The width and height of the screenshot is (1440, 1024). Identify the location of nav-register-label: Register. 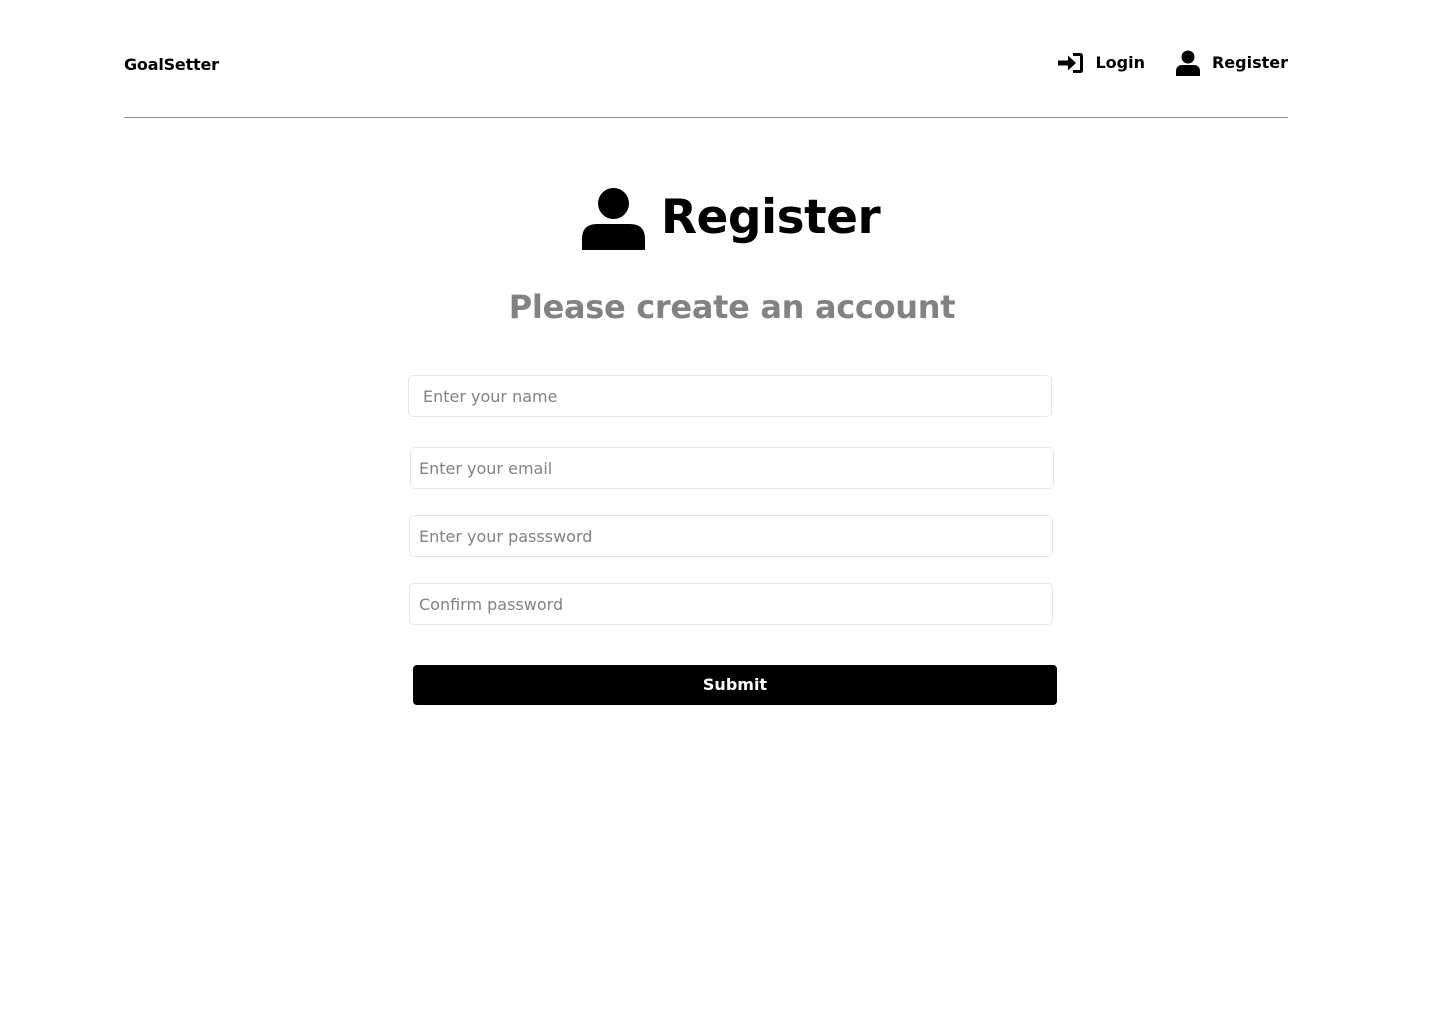
(1249, 62).